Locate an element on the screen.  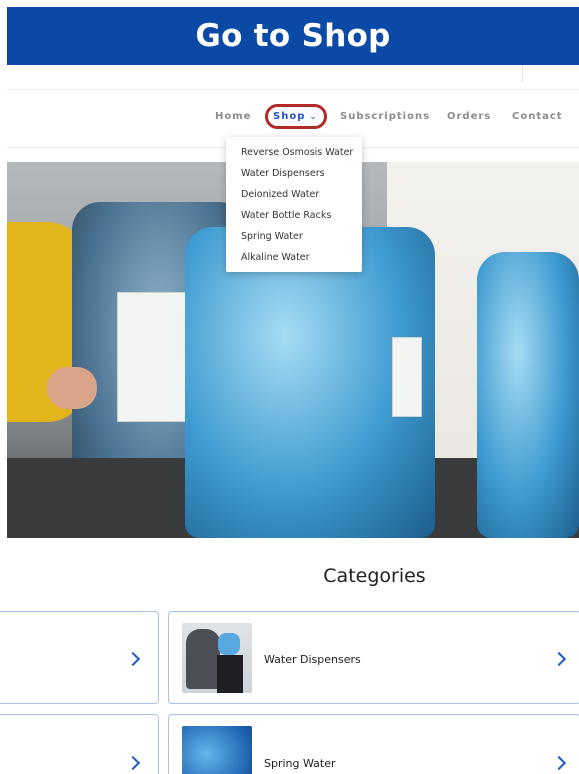
chevron-down-icon: ⌄ is located at coordinates (313, 117).